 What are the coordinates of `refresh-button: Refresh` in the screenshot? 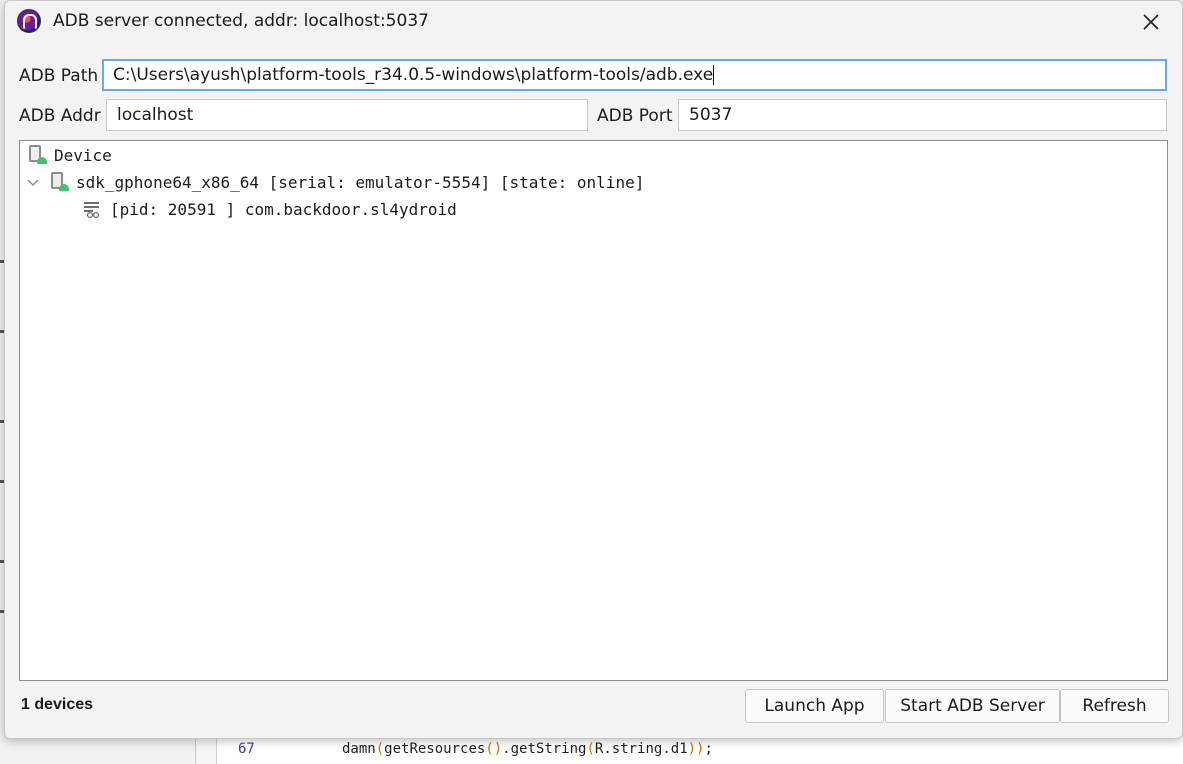 It's located at (1114, 706).